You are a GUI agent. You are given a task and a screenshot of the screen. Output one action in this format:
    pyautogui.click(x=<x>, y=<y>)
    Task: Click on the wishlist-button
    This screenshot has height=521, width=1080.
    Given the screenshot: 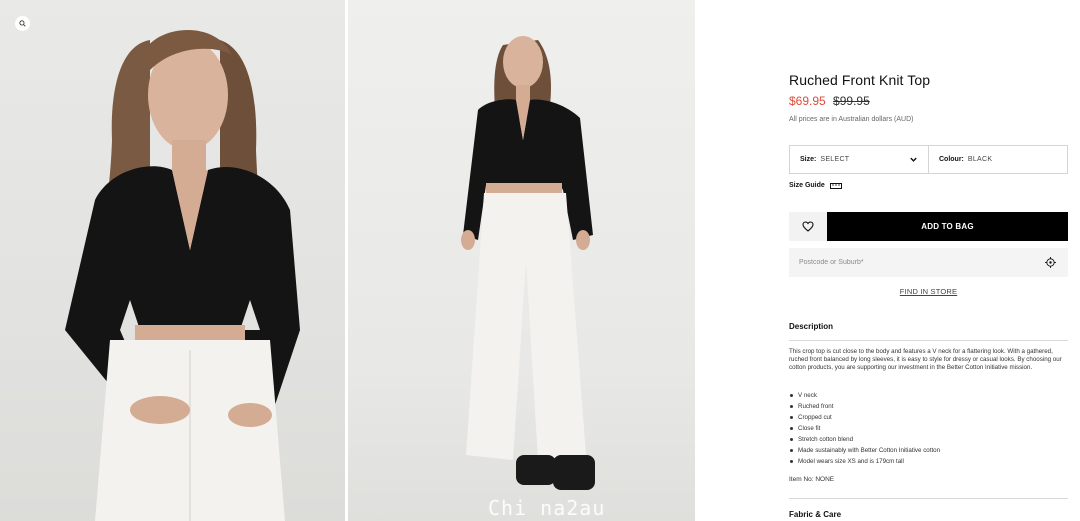 What is the action you would take?
    pyautogui.click(x=808, y=226)
    